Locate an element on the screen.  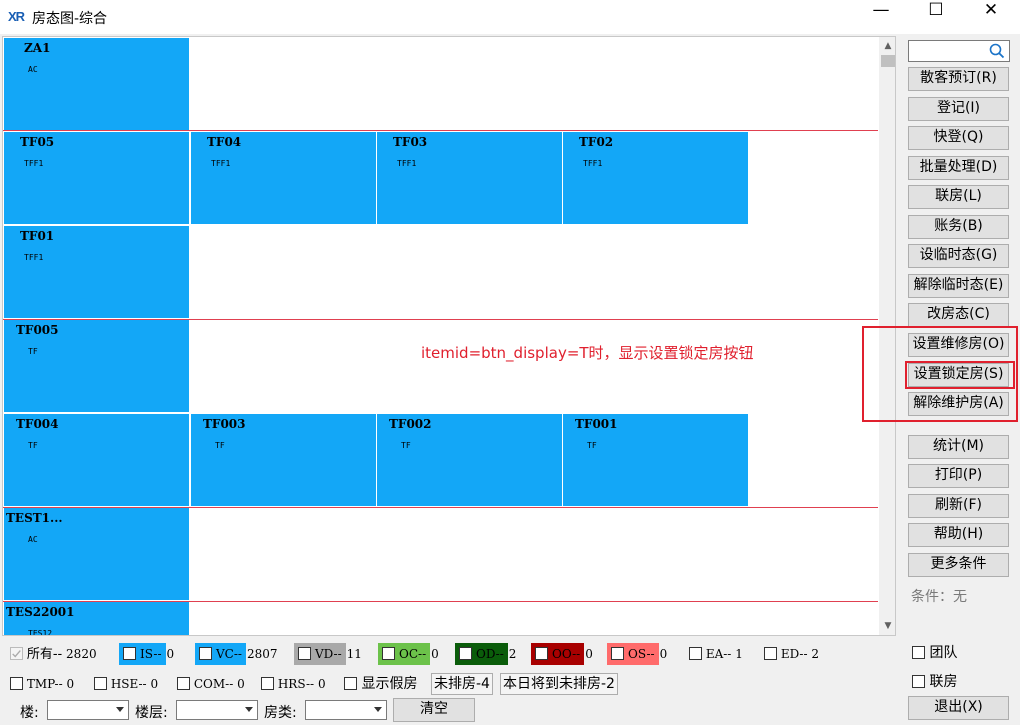
link-room-button: 联房(L) is located at coordinates (958, 197).